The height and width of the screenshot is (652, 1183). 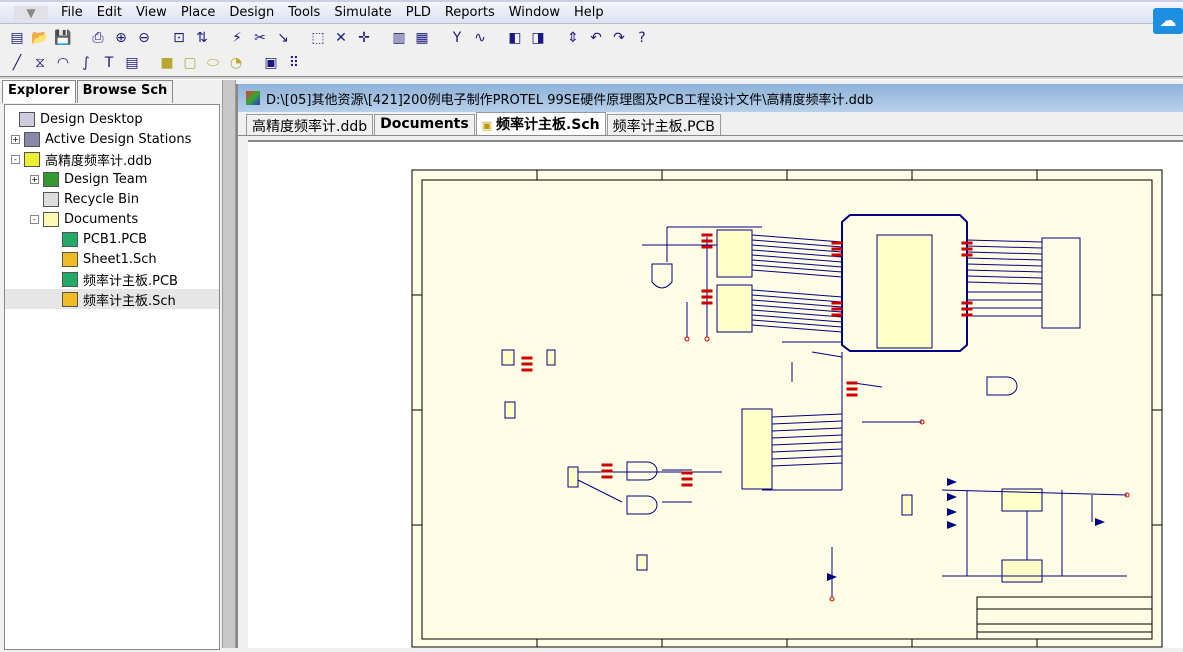 What do you see at coordinates (734, 253) in the screenshot?
I see `counter-chip` at bounding box center [734, 253].